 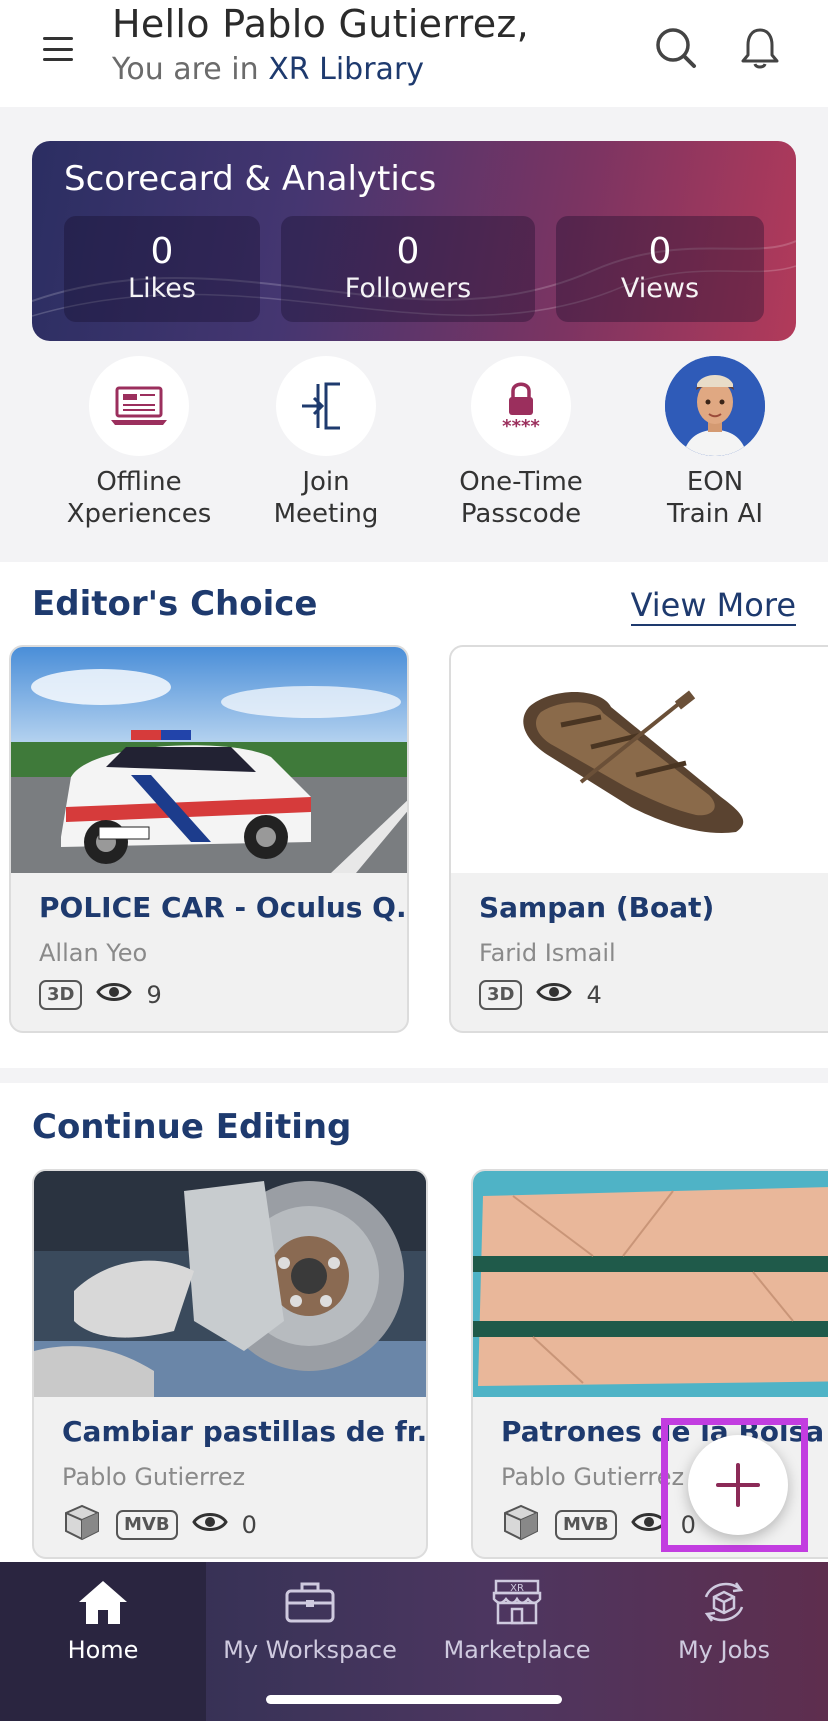 What do you see at coordinates (139, 498) in the screenshot?
I see `quick-label: Offline Xperiences` at bounding box center [139, 498].